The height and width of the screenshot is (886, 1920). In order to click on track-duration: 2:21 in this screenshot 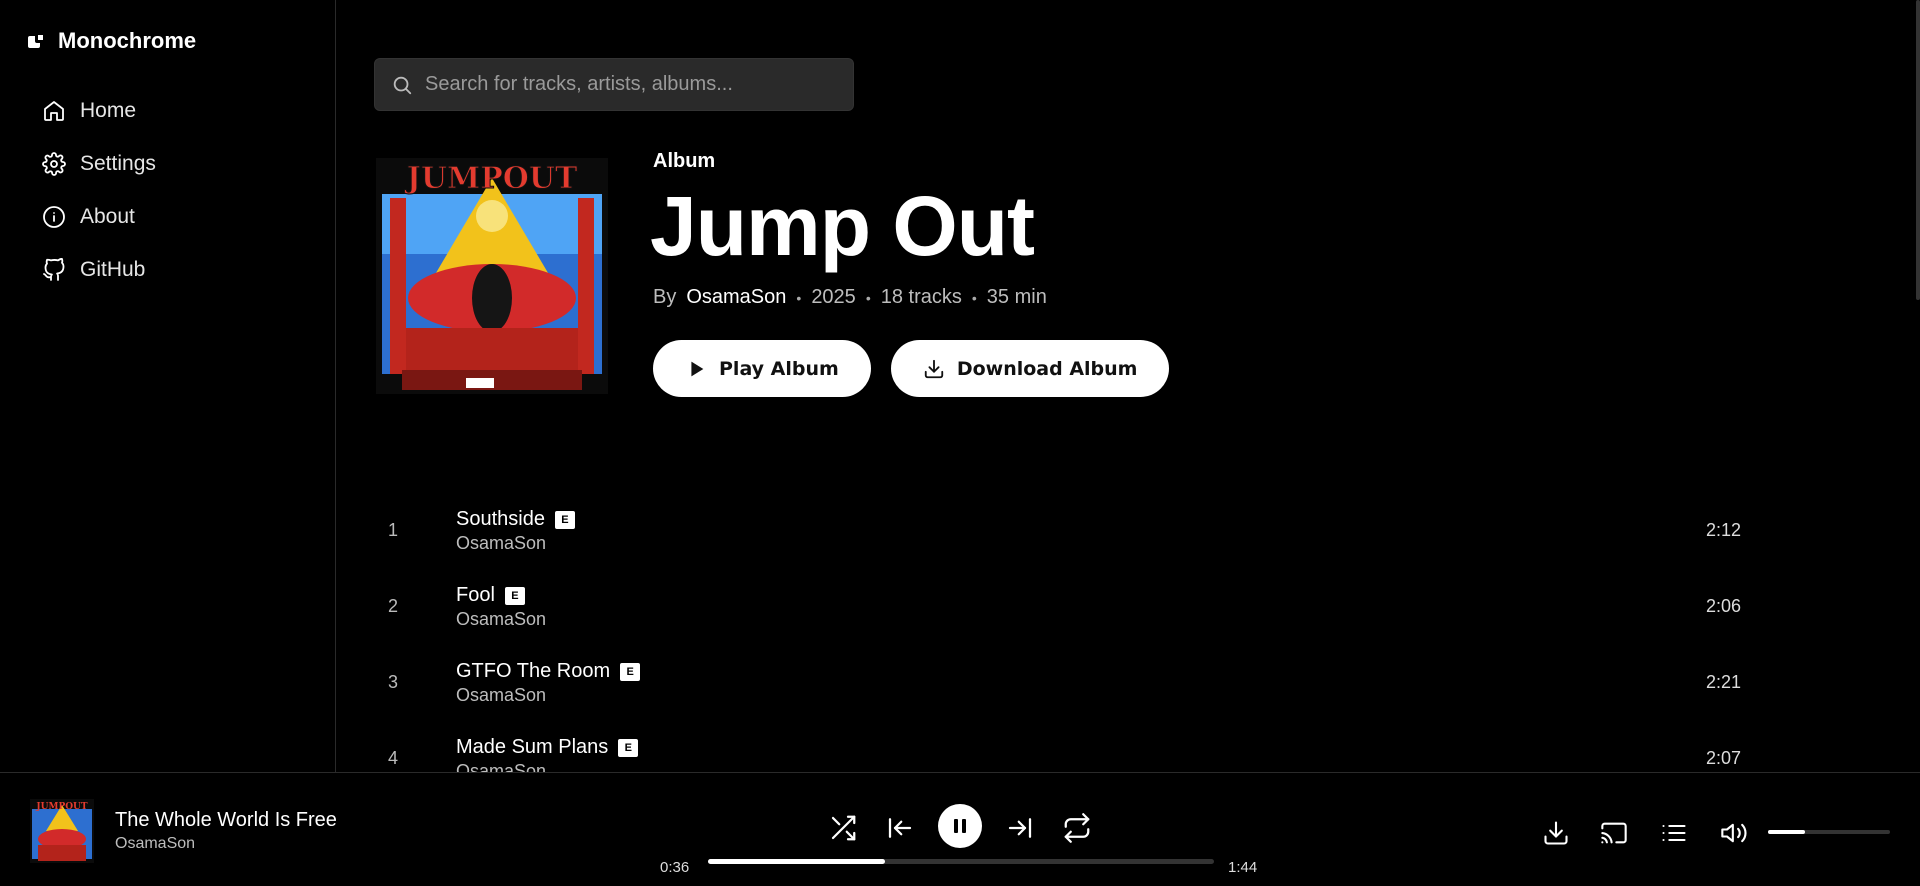, I will do `click(1723, 682)`.